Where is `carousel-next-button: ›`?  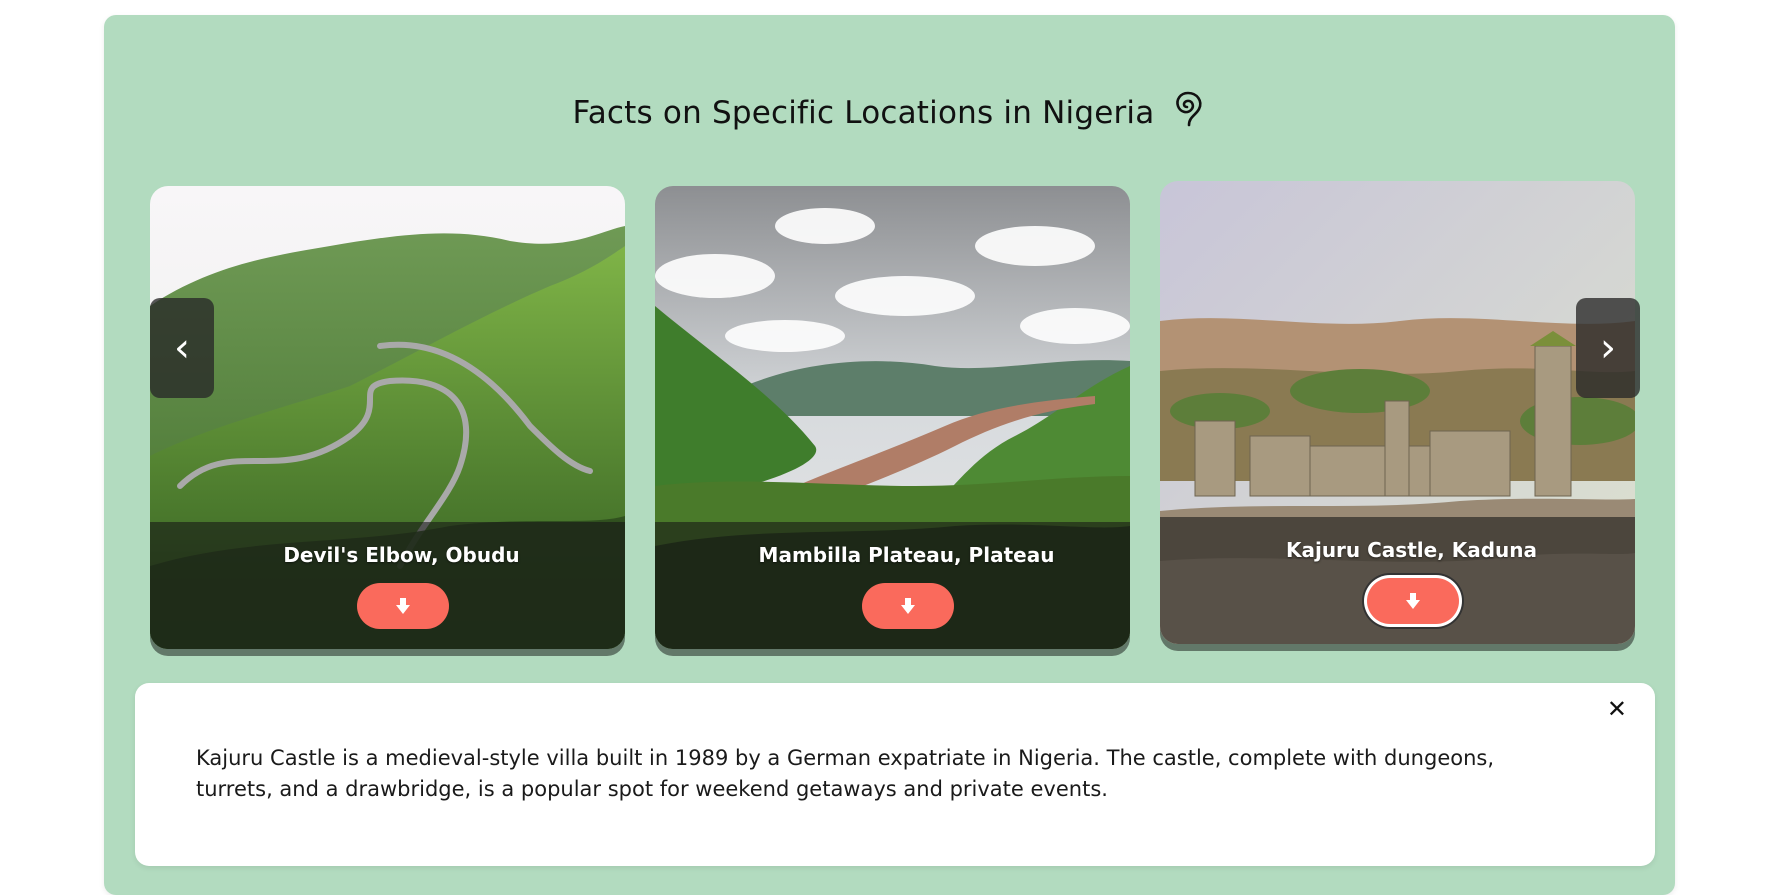 carousel-next-button: › is located at coordinates (1608, 348).